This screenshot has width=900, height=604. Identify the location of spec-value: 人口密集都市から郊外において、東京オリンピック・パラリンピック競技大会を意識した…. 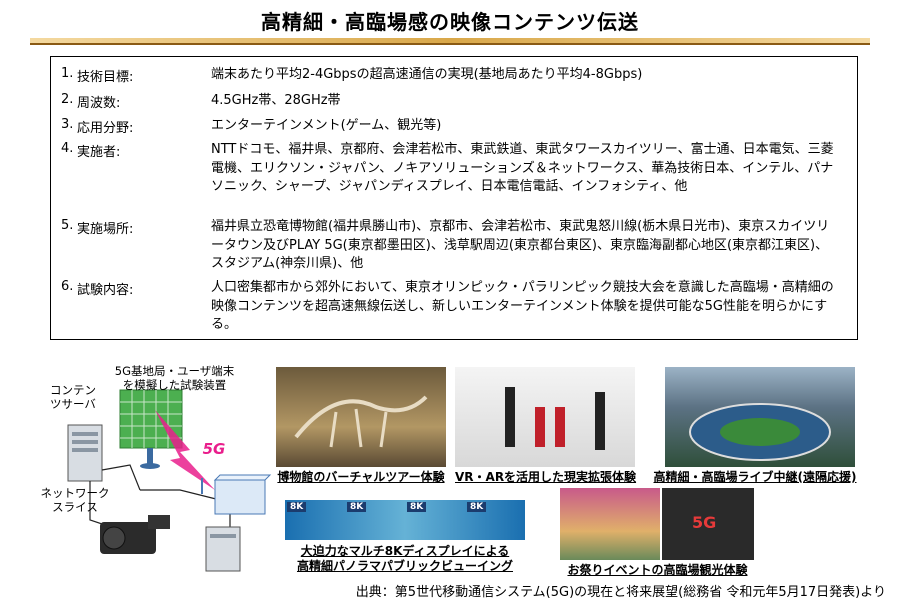
(522, 306).